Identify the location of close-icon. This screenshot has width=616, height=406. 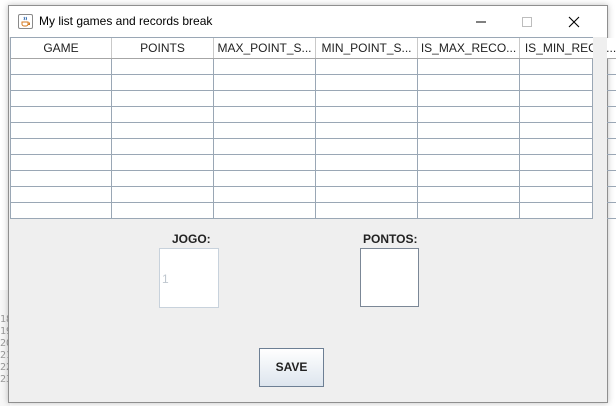
(574, 22).